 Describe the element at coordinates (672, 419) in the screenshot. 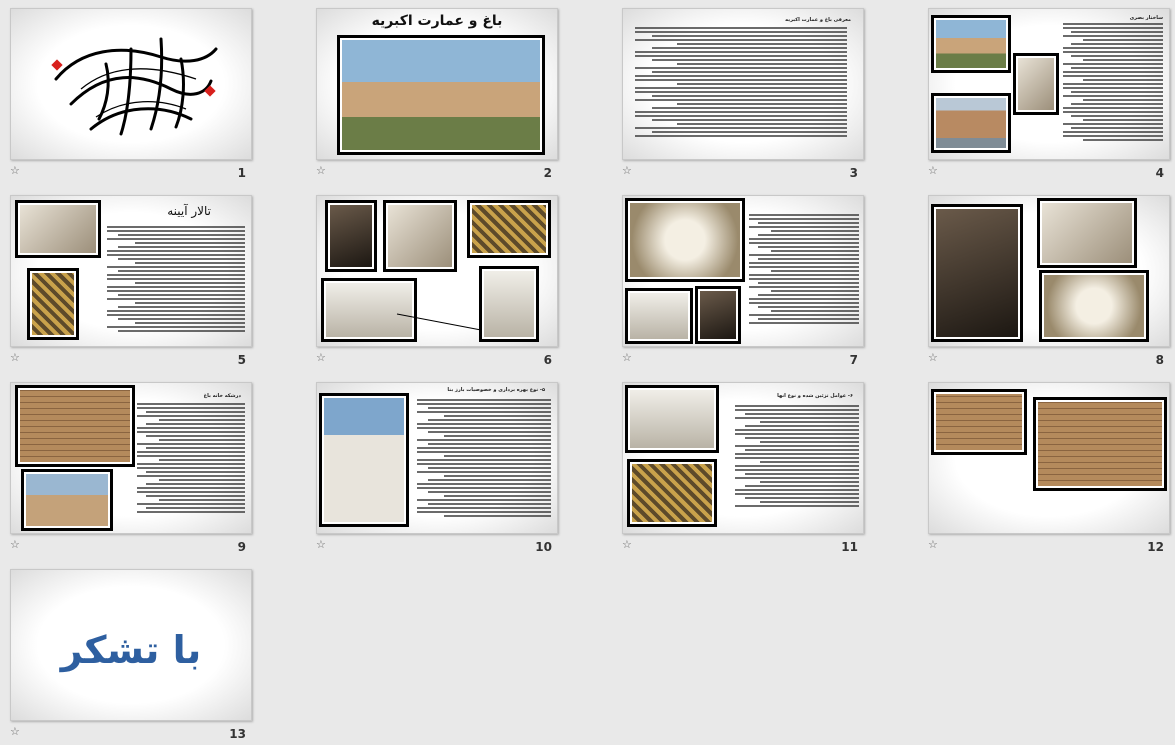

I see `column-detail-photo` at that location.